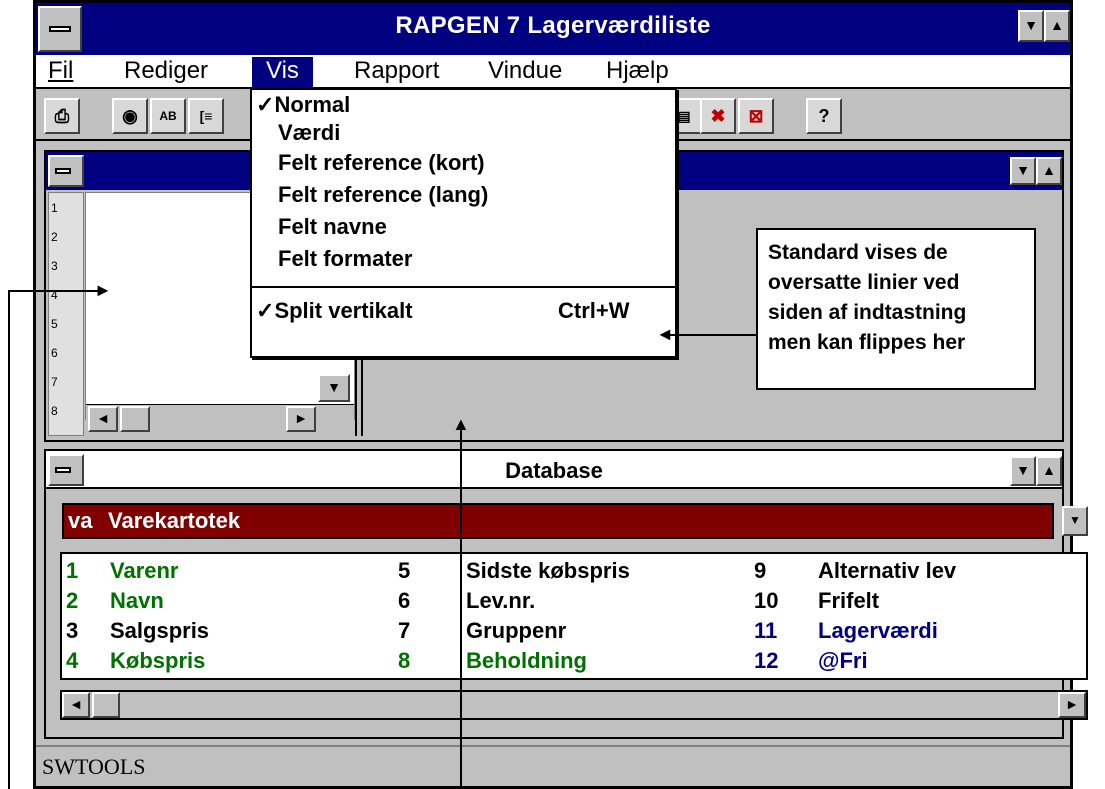  What do you see at coordinates (62, 116) in the screenshot?
I see `printer-icon: ⎙` at bounding box center [62, 116].